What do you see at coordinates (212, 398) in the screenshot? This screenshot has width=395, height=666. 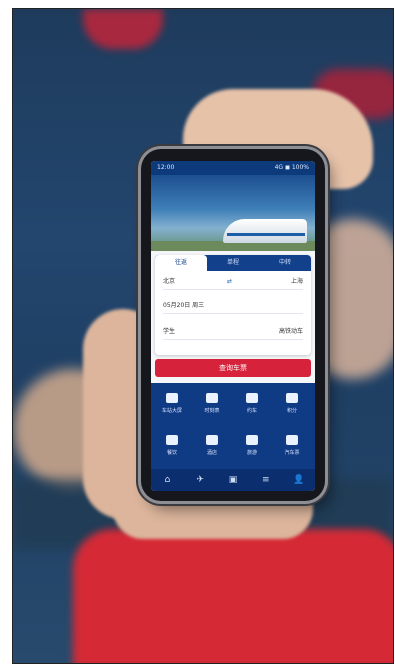 I see `timetable-icon` at bounding box center [212, 398].